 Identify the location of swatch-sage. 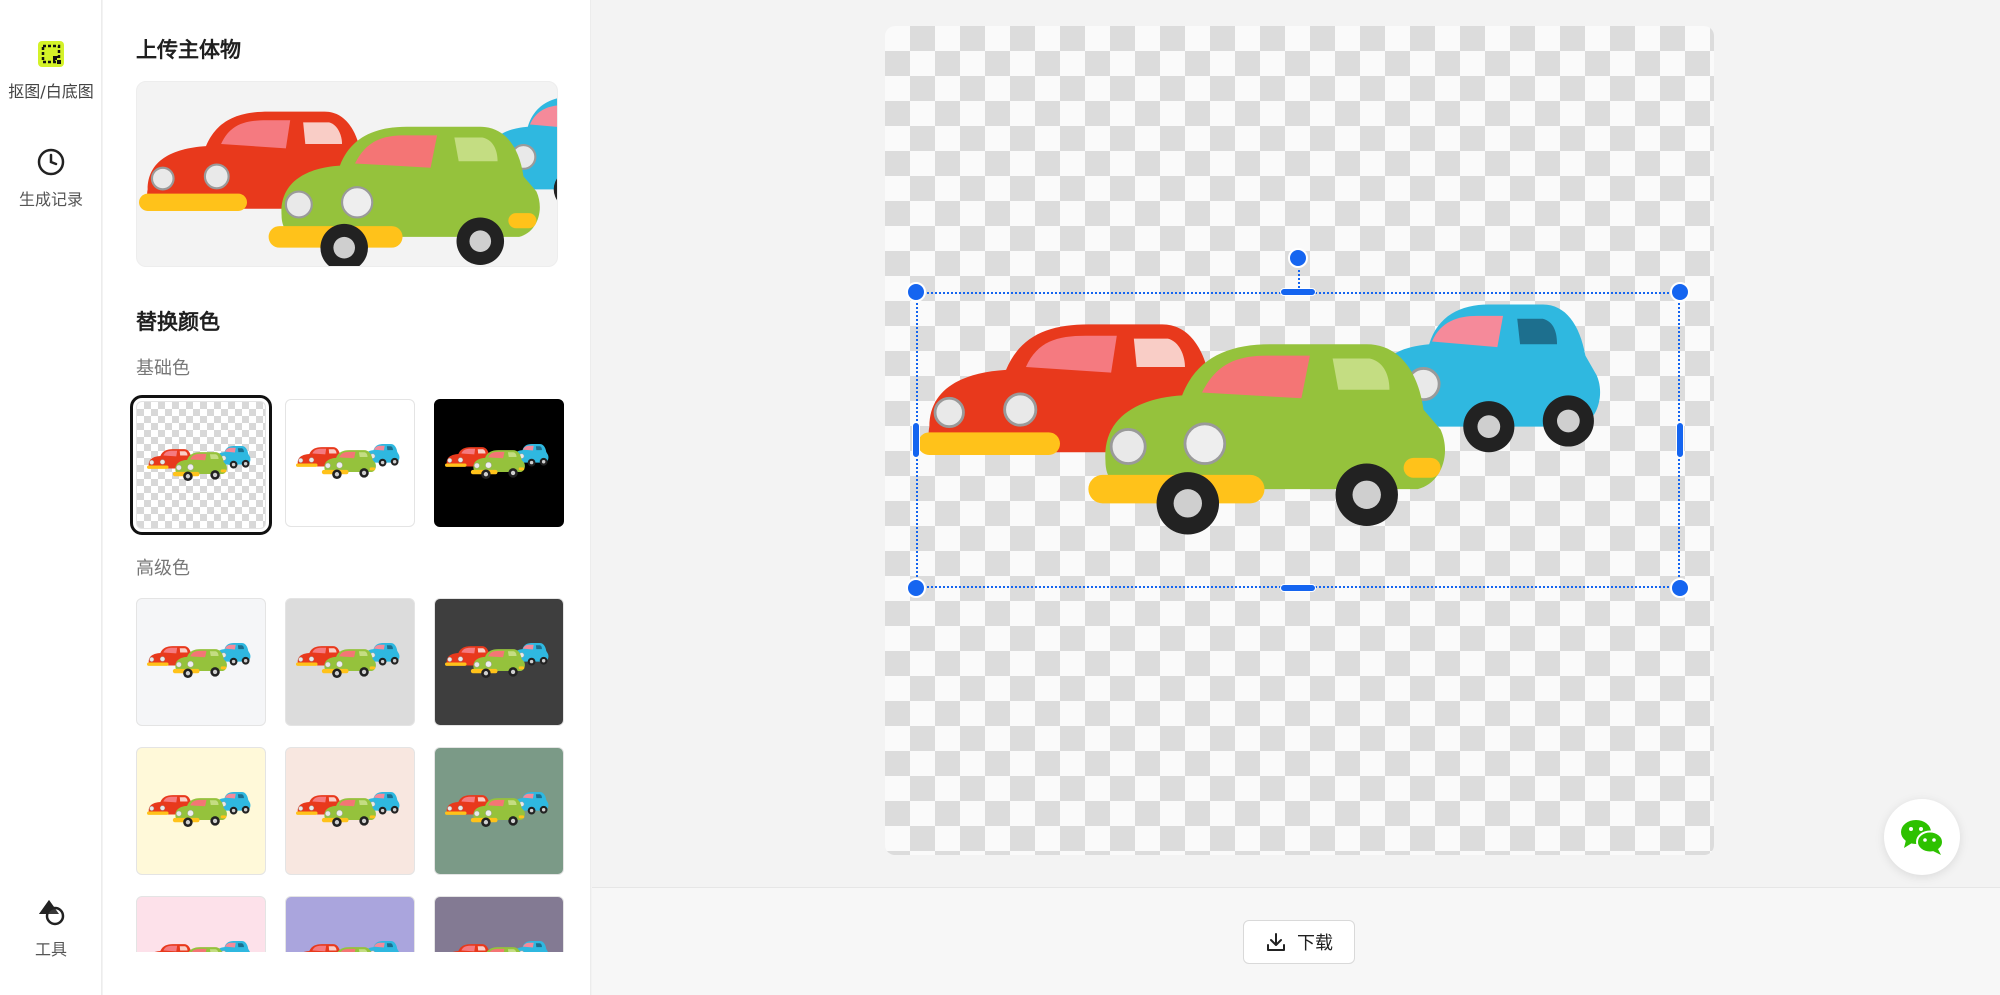
(499, 811).